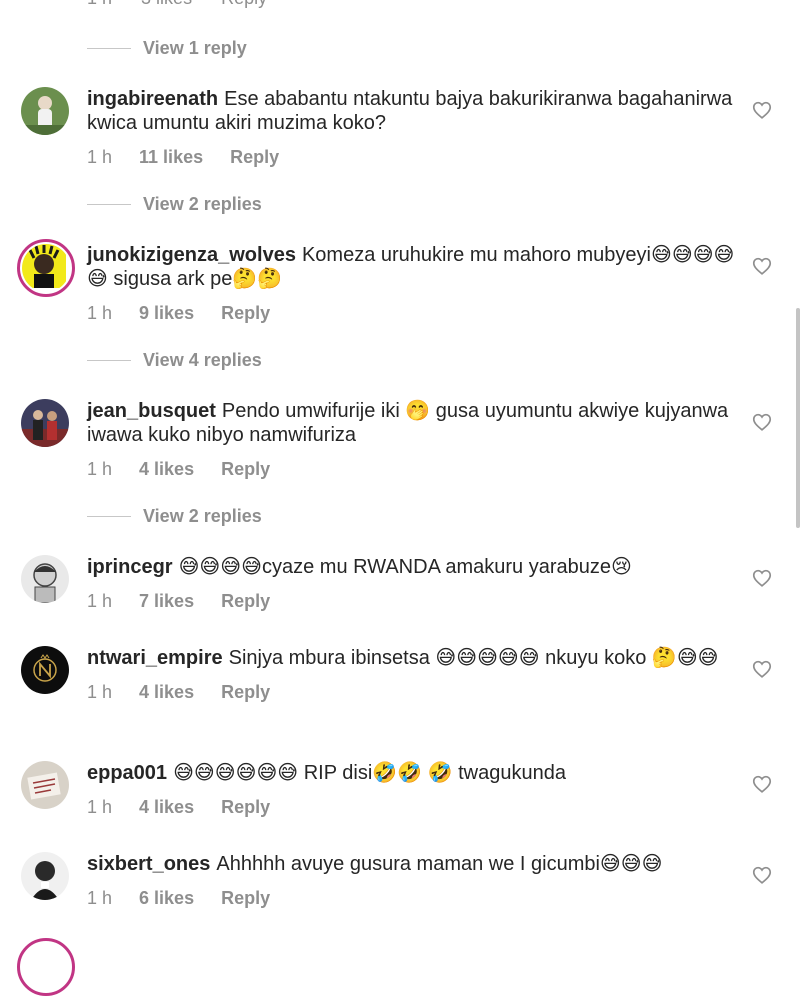 This screenshot has height=996, width=800. Describe the element at coordinates (151, 411) in the screenshot. I see `comment-username: jean_busquet` at that location.